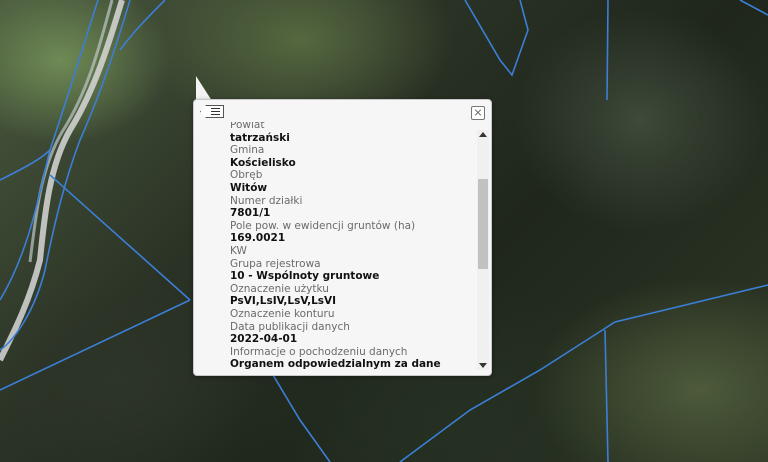 The width and height of the screenshot is (768, 462). What do you see at coordinates (478, 113) in the screenshot?
I see `close-icon` at bounding box center [478, 113].